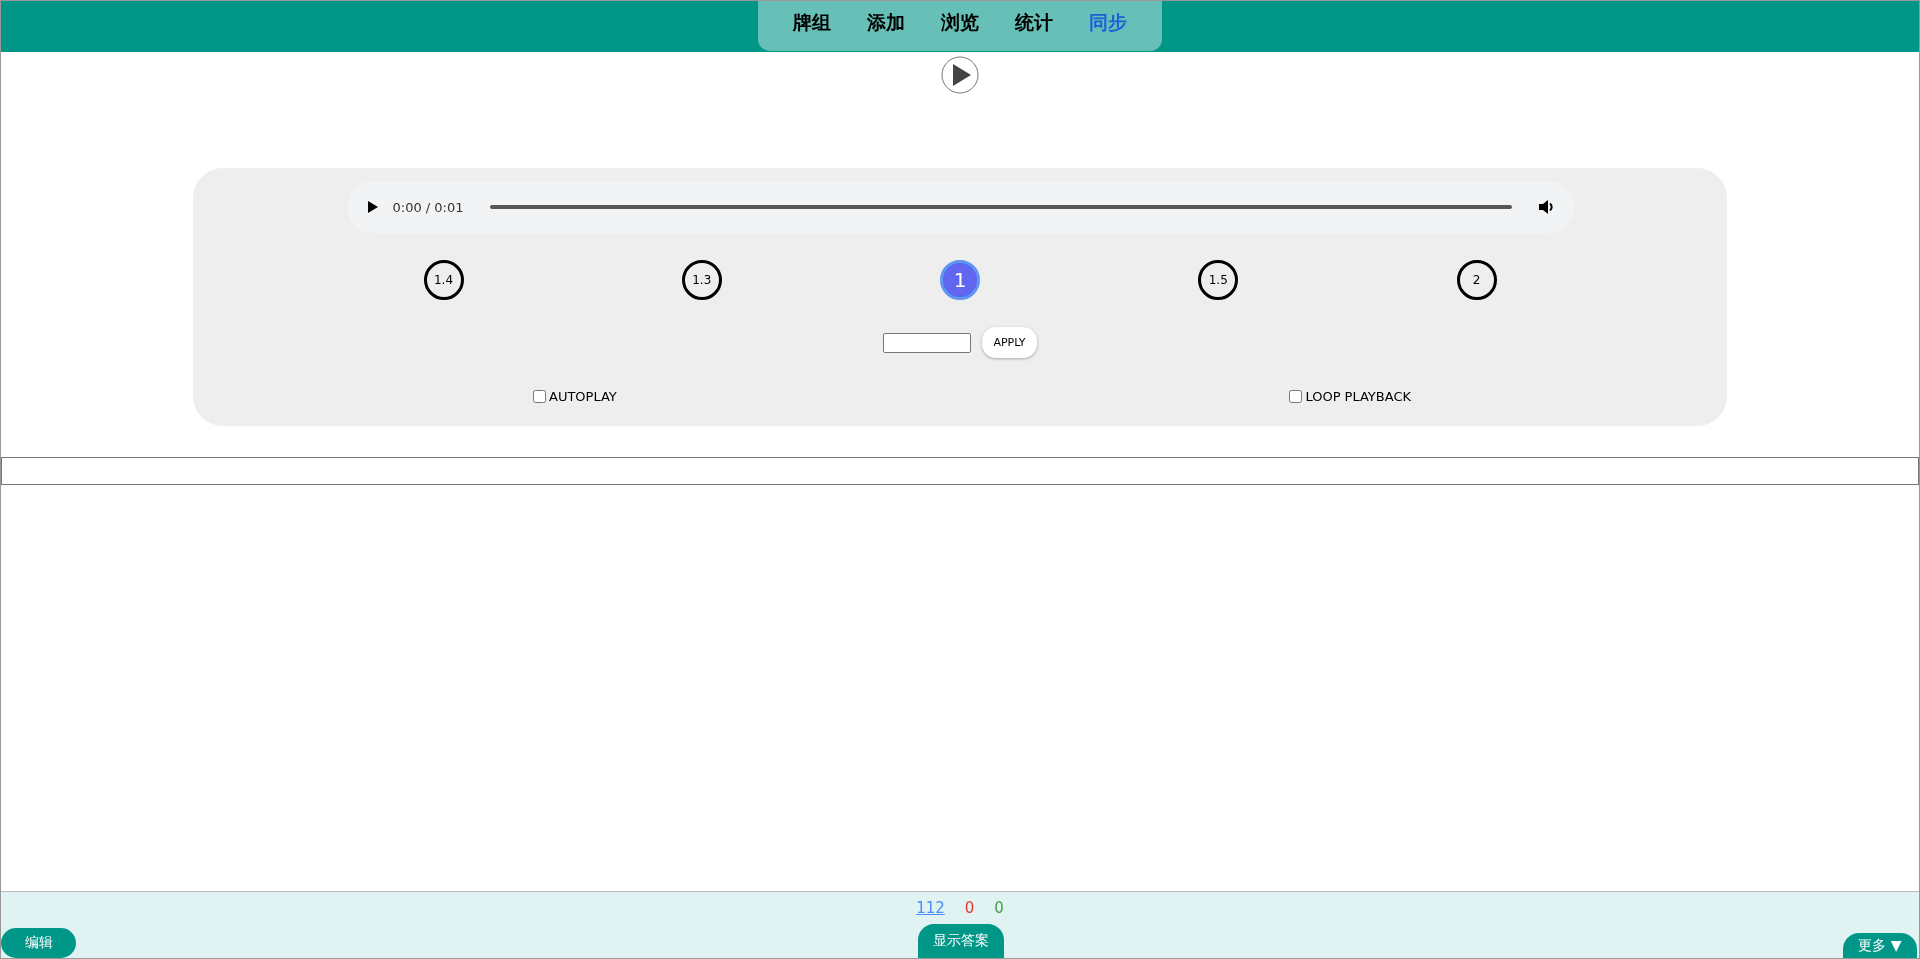  I want to click on speed-button: 1, so click(960, 280).